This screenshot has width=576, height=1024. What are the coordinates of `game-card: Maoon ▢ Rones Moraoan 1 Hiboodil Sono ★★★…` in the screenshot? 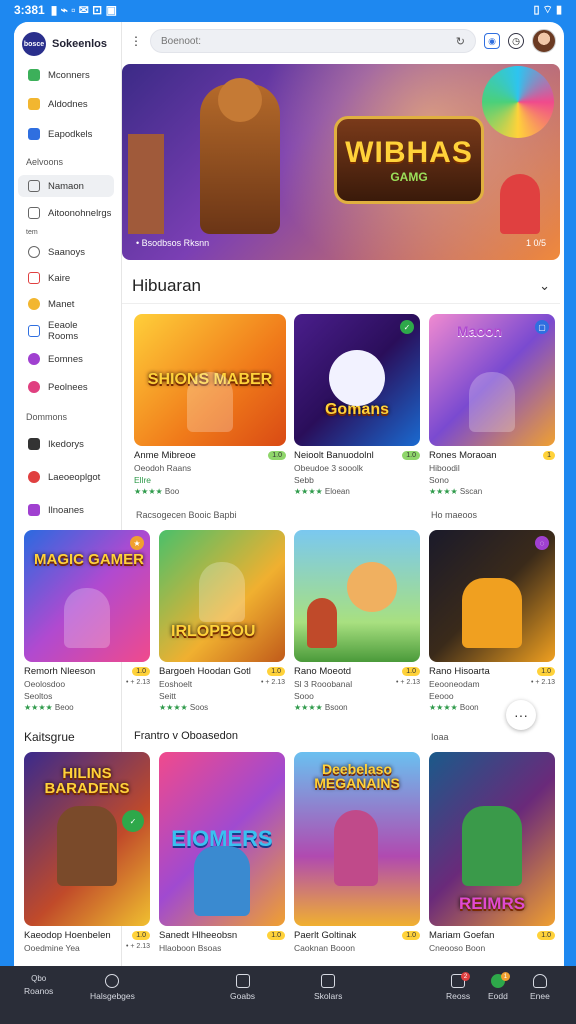 It's located at (492, 405).